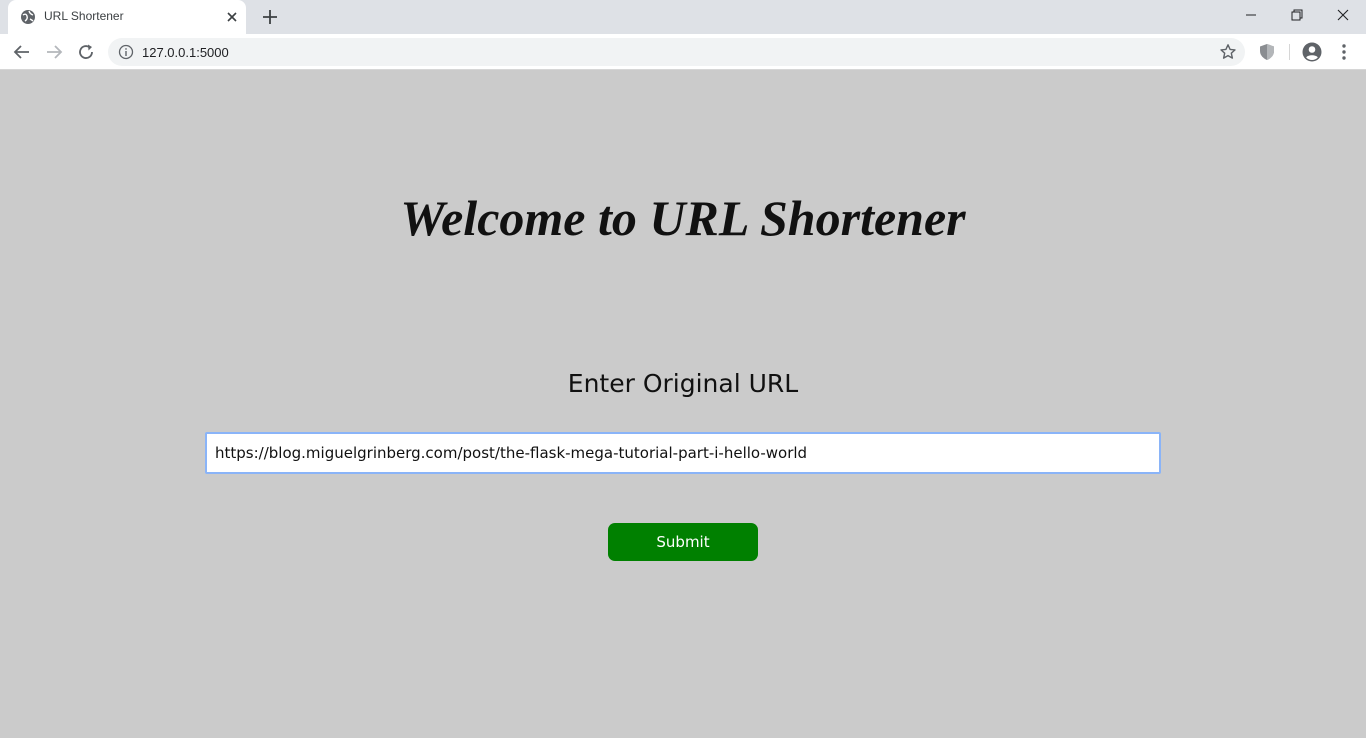 This screenshot has width=1366, height=738. I want to click on forward-arrow-icon, so click(55, 52).